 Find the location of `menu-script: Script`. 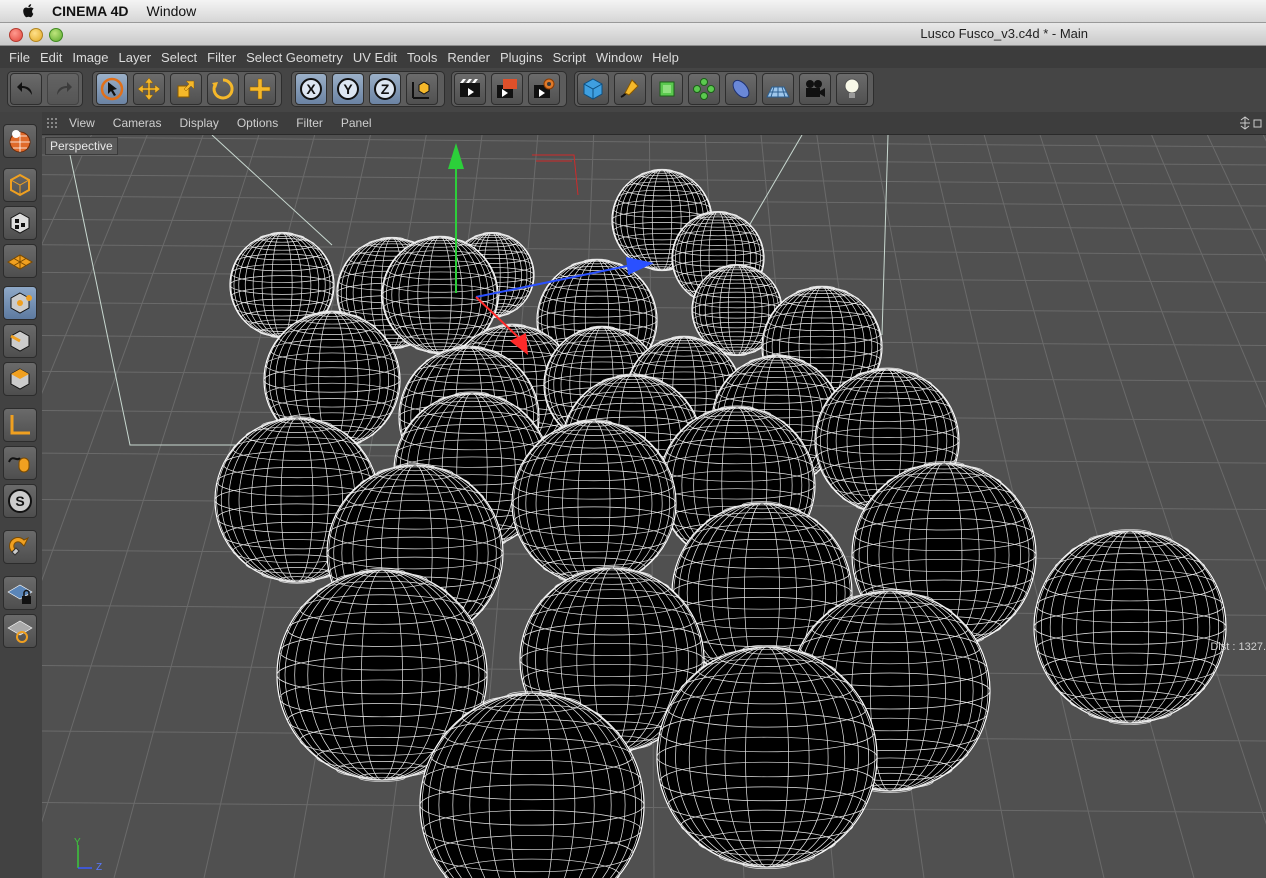

menu-script: Script is located at coordinates (569, 57).